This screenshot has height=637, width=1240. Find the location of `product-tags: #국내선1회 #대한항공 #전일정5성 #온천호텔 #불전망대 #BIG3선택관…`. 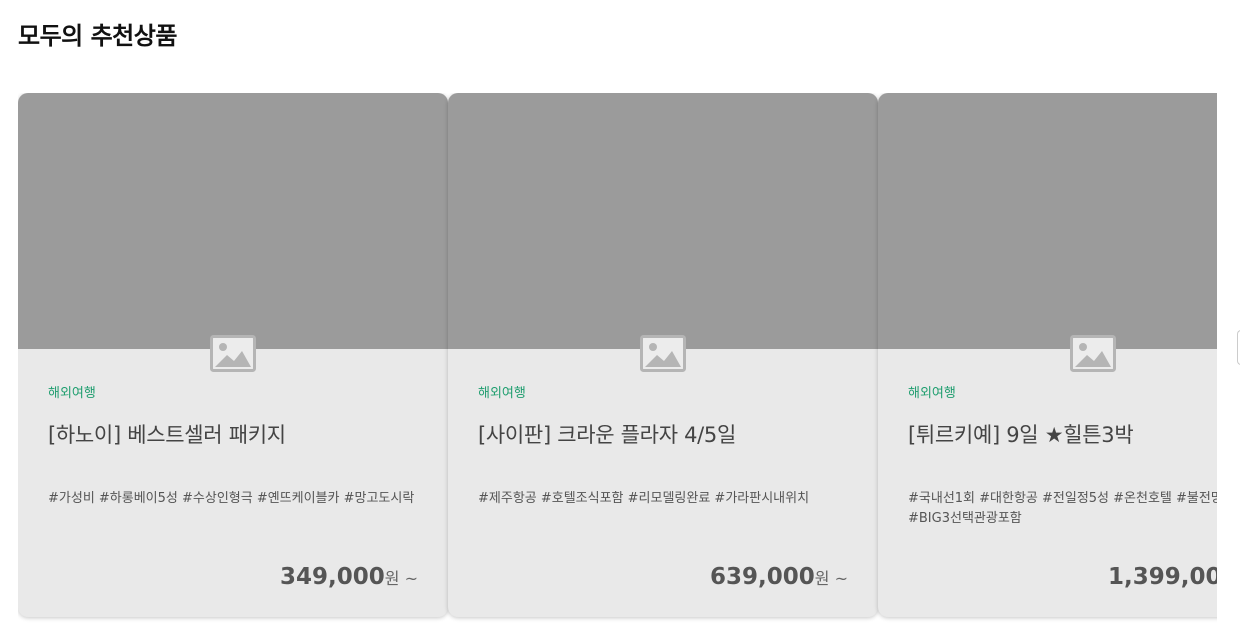

product-tags: #국내선1회 #대한항공 #전일정5성 #온천호텔 #불전망대 #BIG3선택관… is located at coordinates (1062, 508).